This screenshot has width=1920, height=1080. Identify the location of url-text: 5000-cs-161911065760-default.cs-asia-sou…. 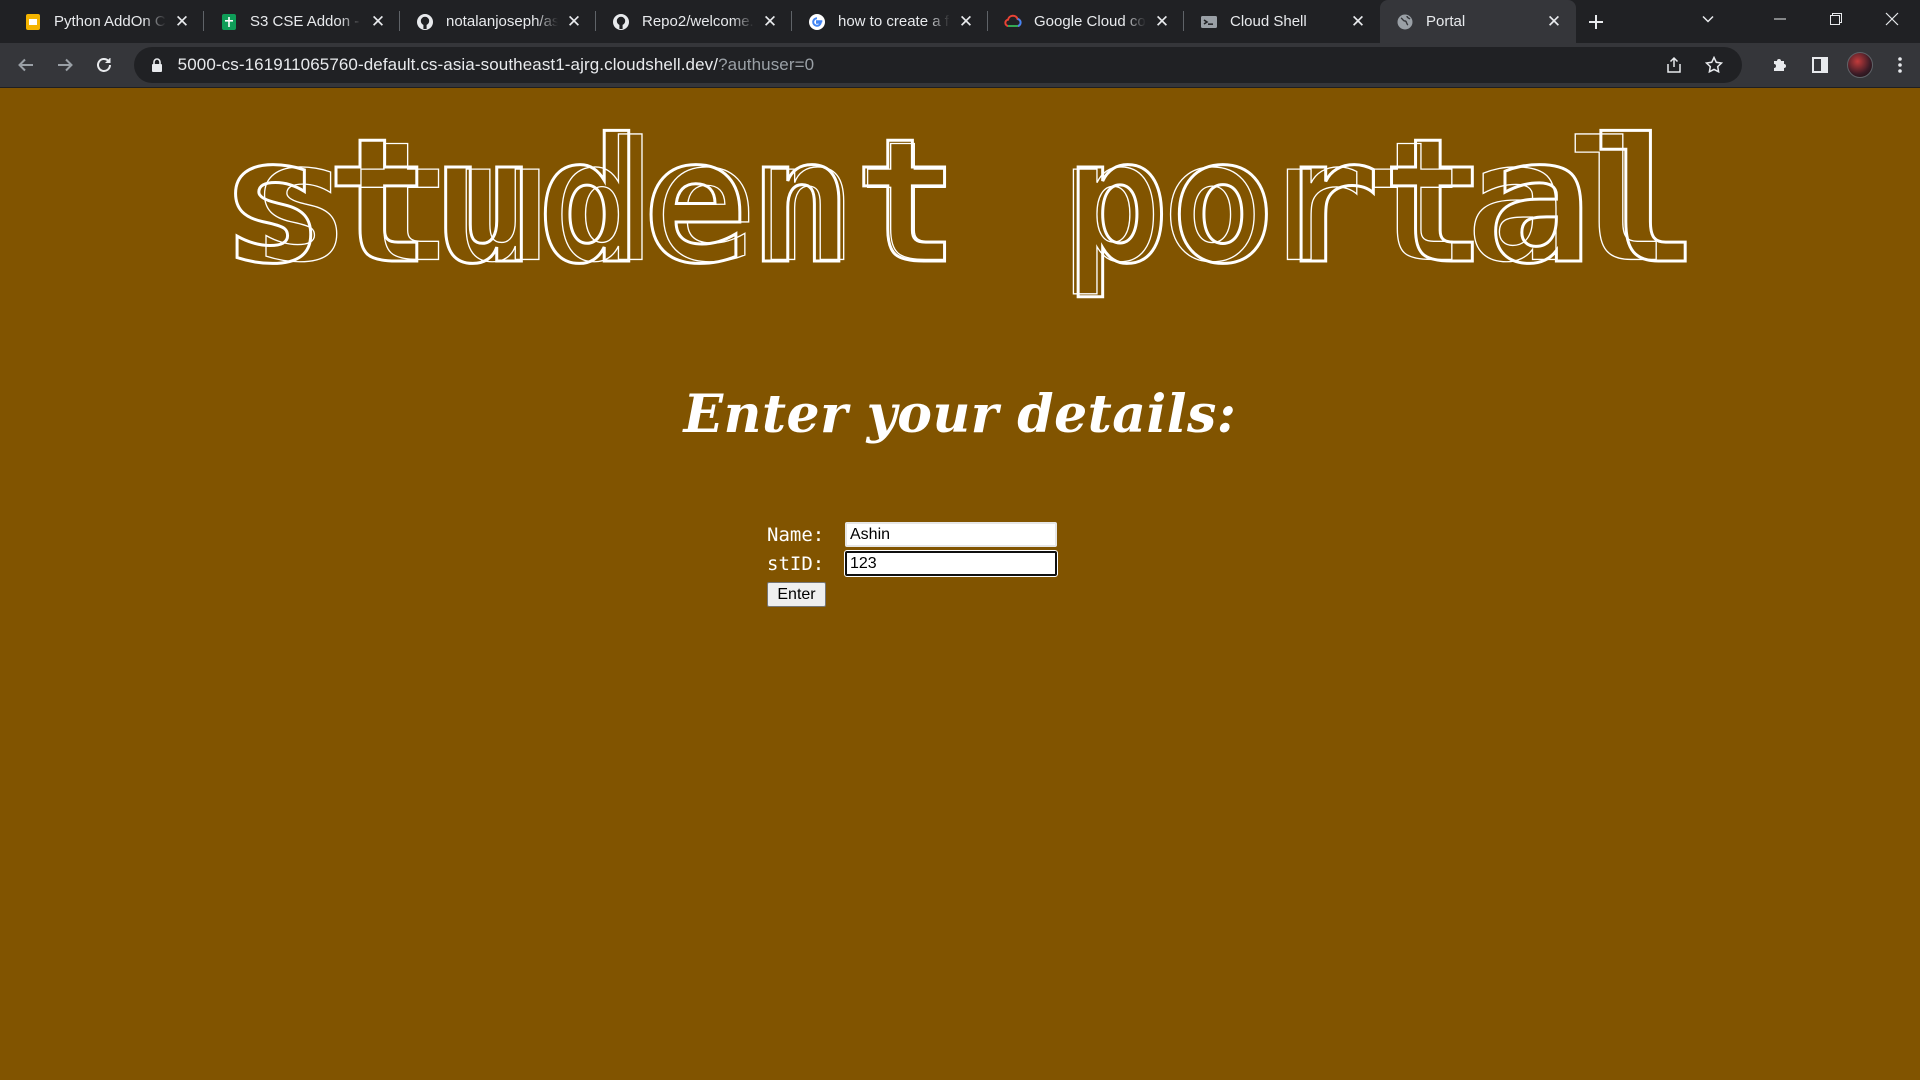
(496, 65).